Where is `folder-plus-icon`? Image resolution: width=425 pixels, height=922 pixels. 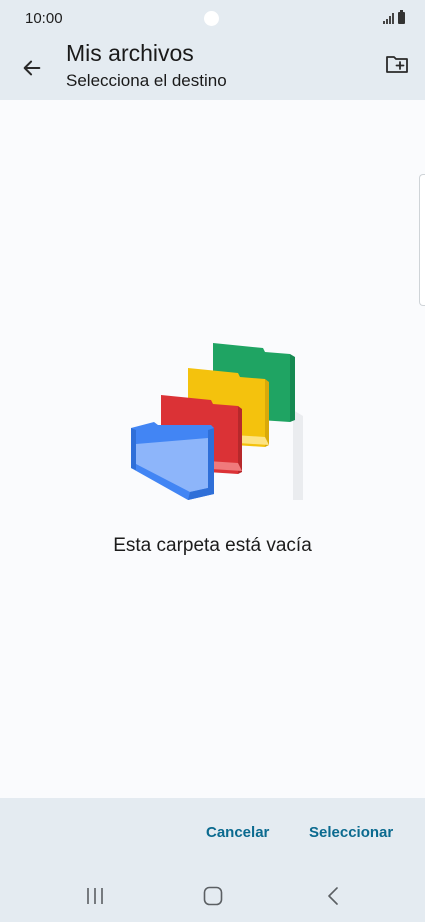 folder-plus-icon is located at coordinates (397, 64).